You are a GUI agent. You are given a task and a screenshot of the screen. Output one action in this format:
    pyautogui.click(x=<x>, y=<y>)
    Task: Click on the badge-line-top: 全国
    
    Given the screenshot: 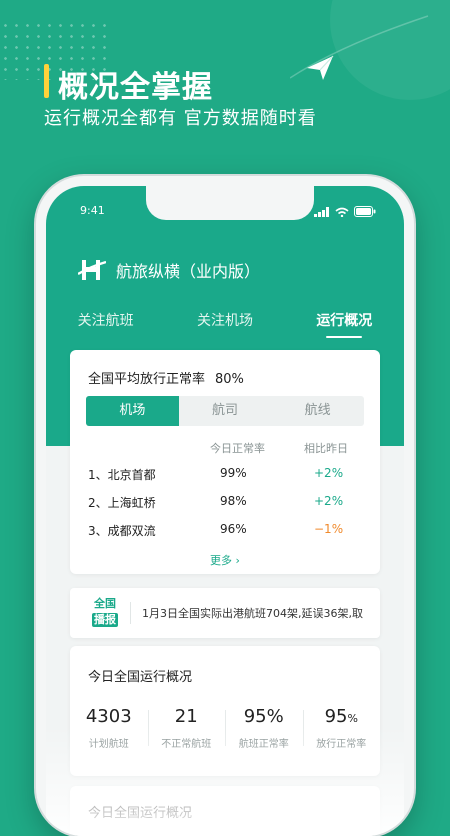 What is the action you would take?
    pyautogui.click(x=105, y=603)
    